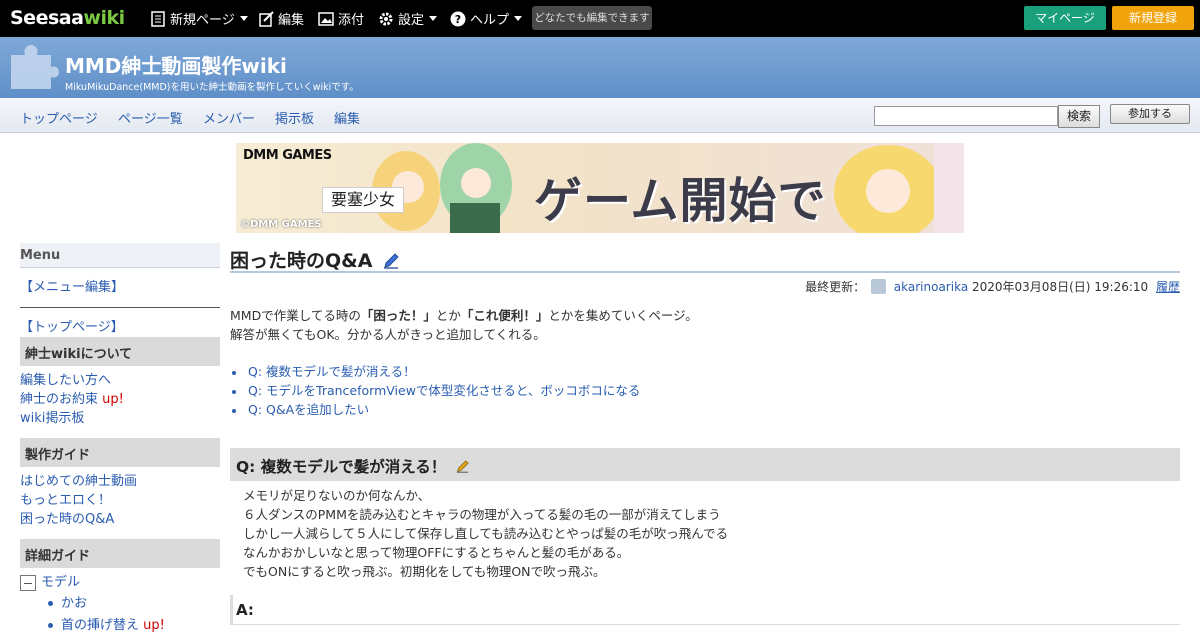 Image resolution: width=1200 pixels, height=637 pixels. Describe the element at coordinates (705, 610) in the screenshot. I see `answer-heading: A:` at that location.